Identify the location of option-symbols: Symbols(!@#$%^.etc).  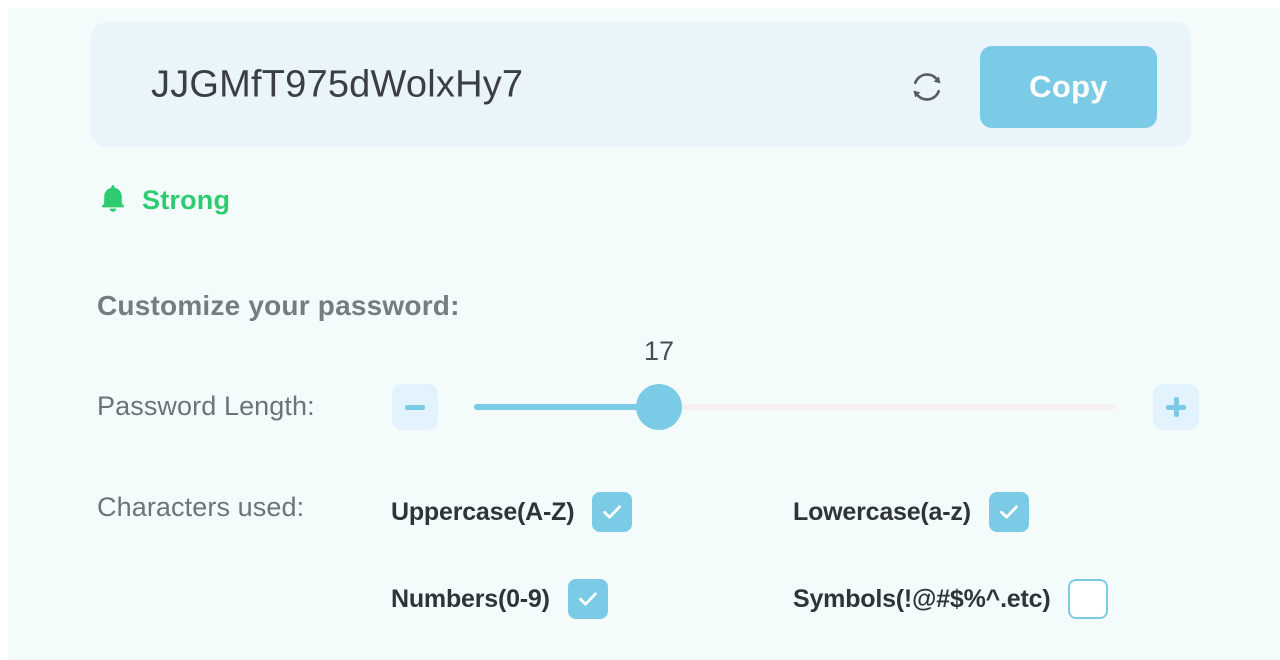
(951, 599).